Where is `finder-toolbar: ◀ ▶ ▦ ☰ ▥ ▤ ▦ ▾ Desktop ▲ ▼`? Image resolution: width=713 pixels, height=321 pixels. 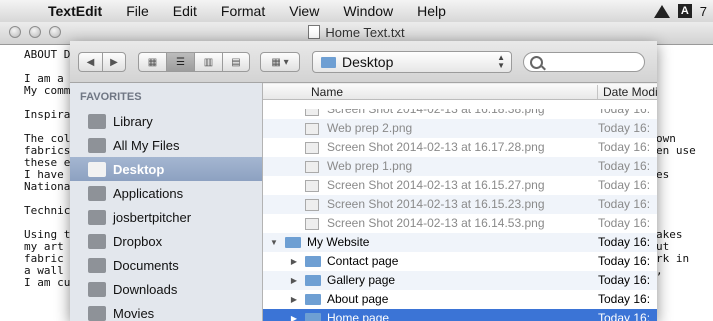 finder-toolbar: ◀ ▶ ▦ ☰ ▥ ▤ ▦ ▾ Desktop ▲ ▼ is located at coordinates (363, 62).